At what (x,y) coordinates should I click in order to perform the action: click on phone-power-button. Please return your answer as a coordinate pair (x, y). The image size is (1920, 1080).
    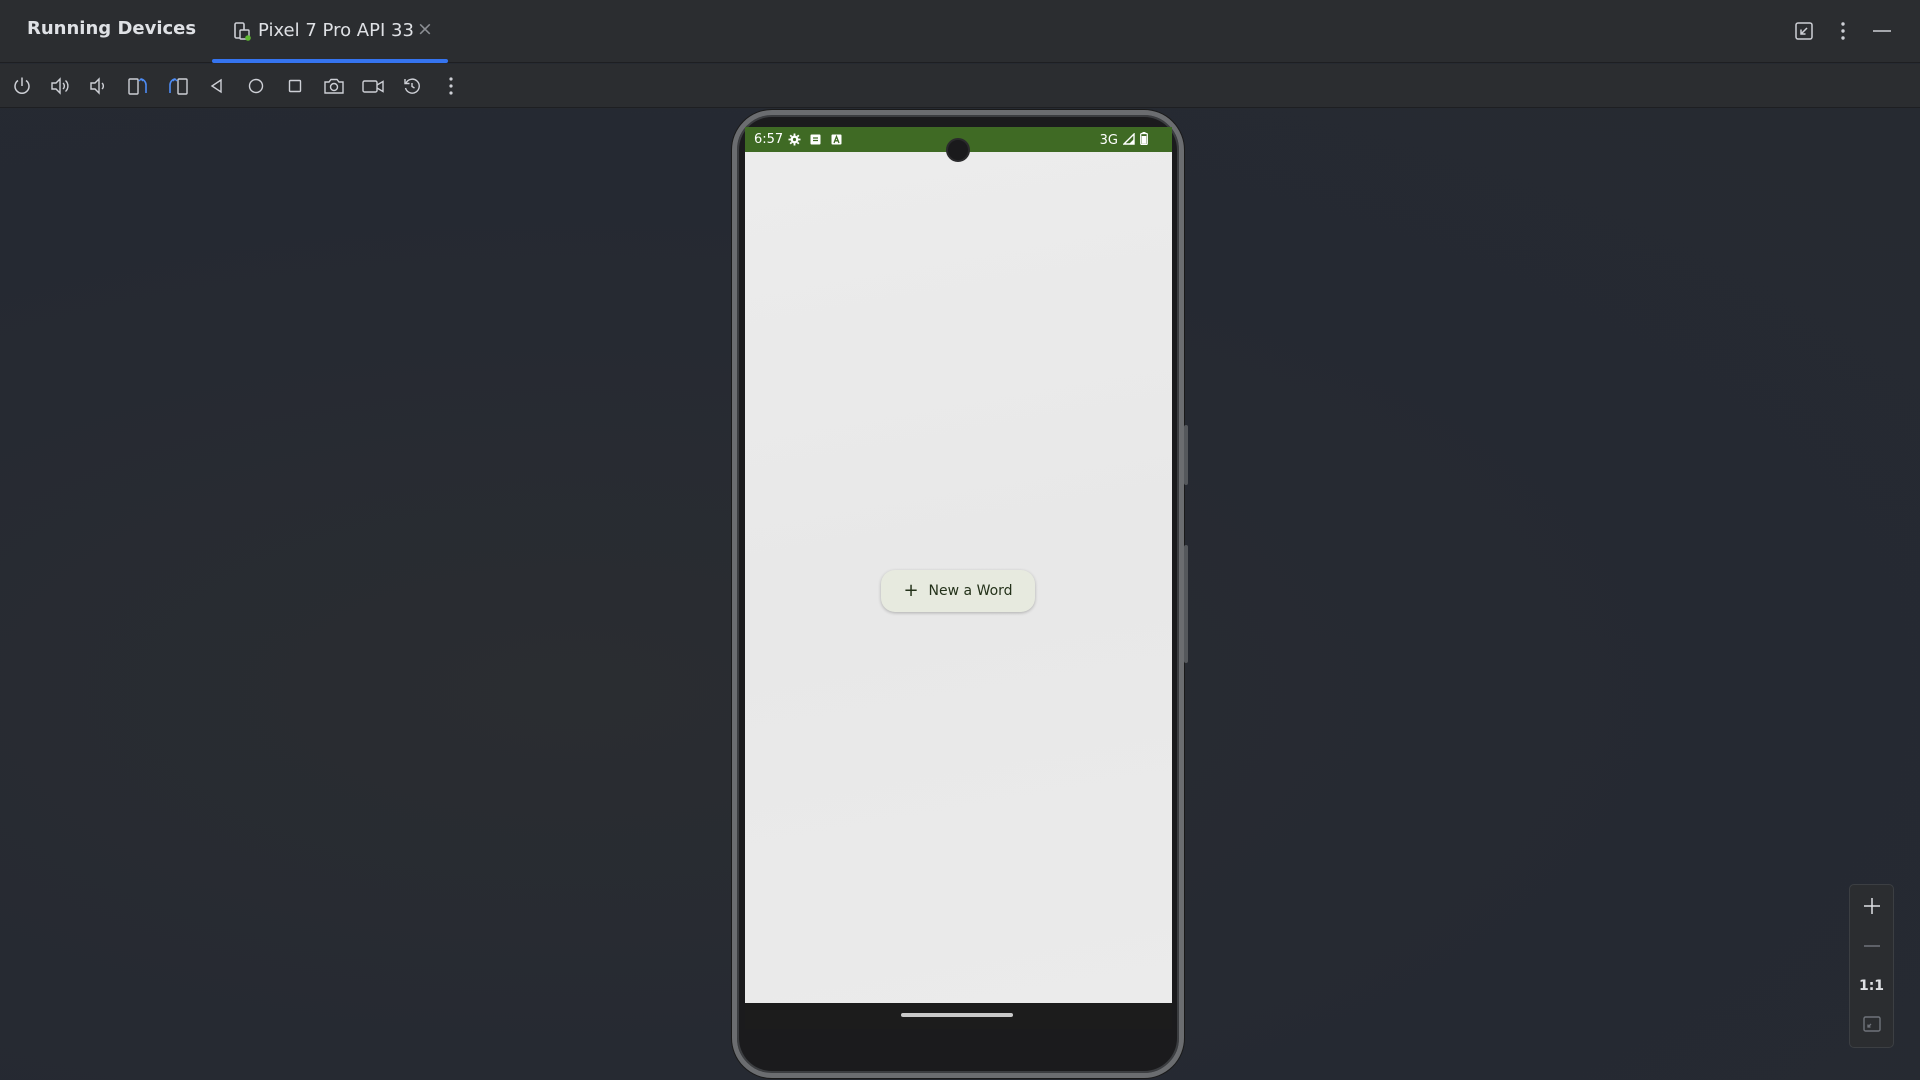
    Looking at the image, I should click on (1186, 455).